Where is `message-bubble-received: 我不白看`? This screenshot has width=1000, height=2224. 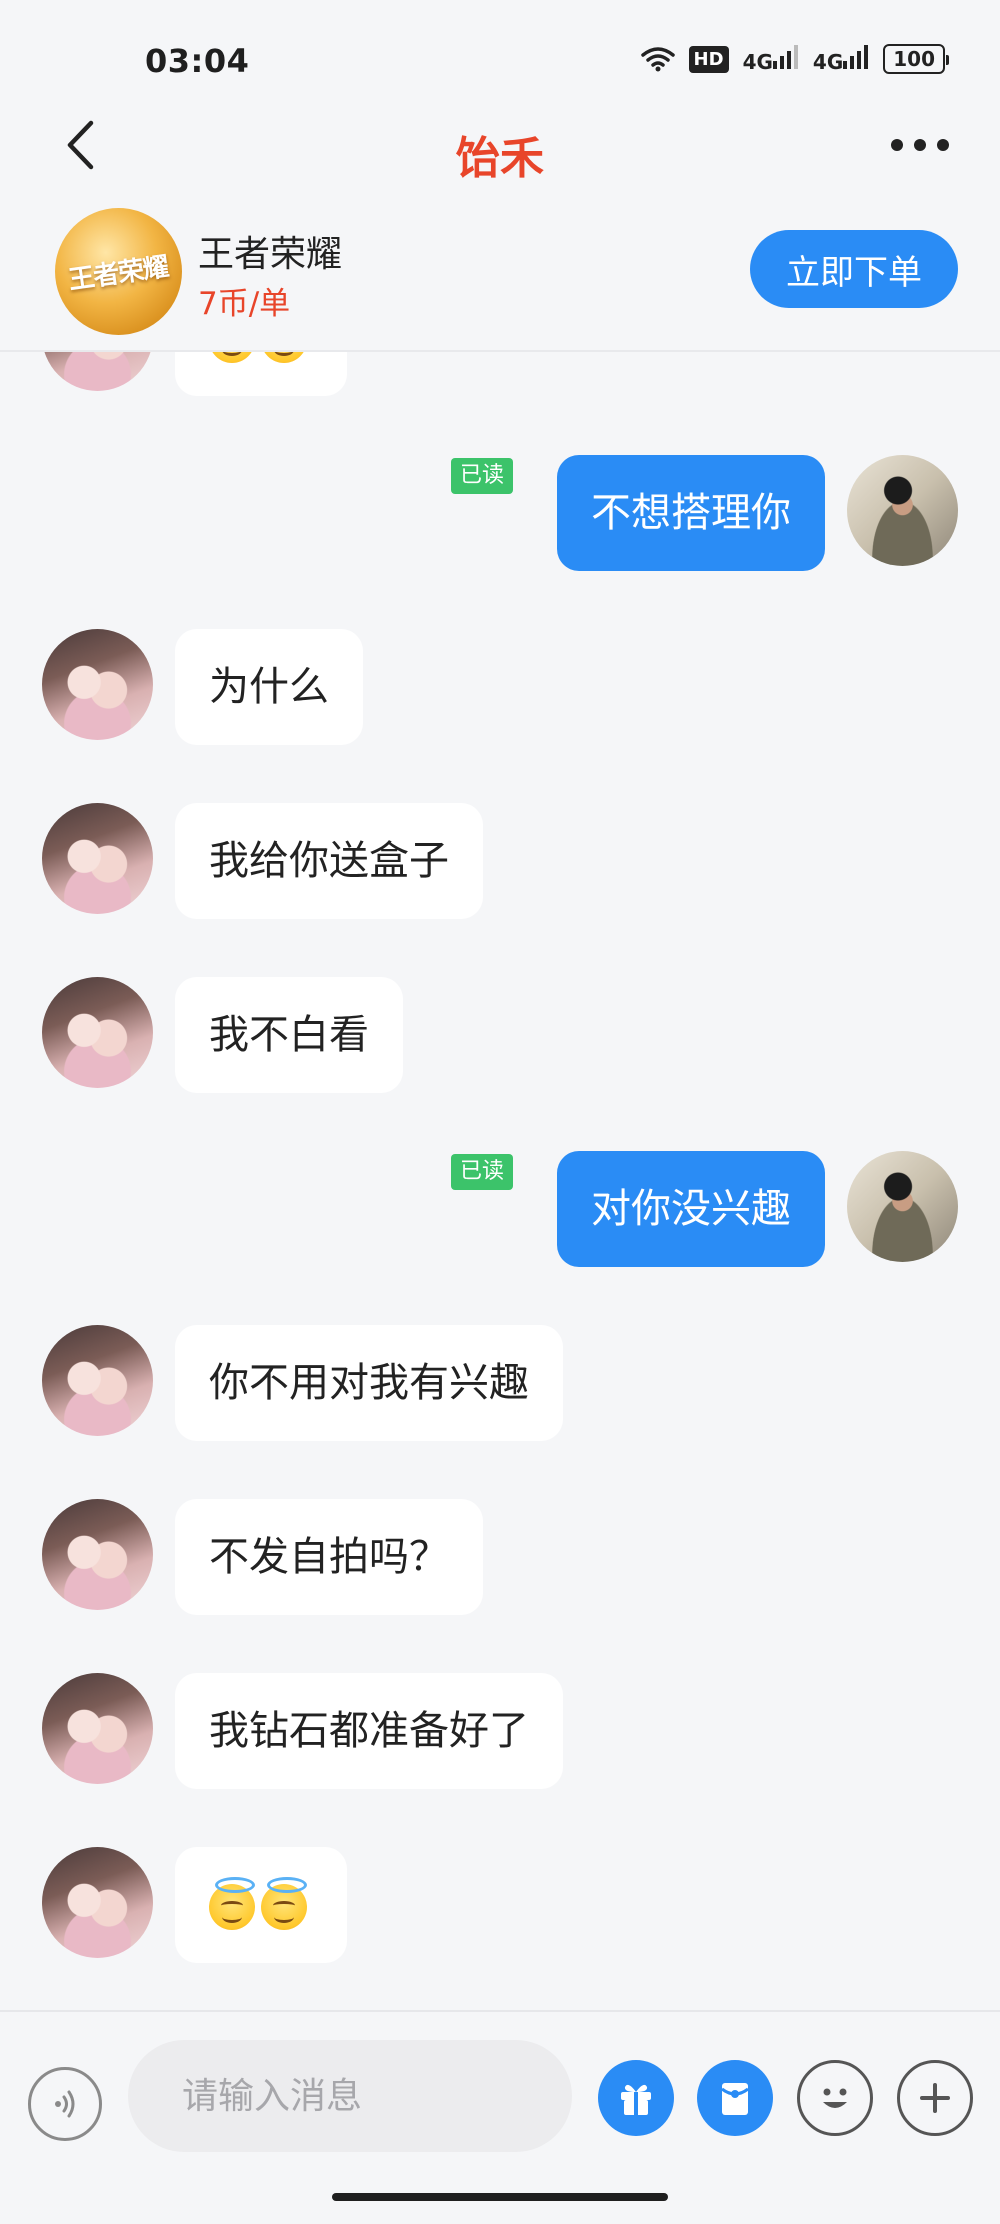 message-bubble-received: 我不白看 is located at coordinates (289, 1035).